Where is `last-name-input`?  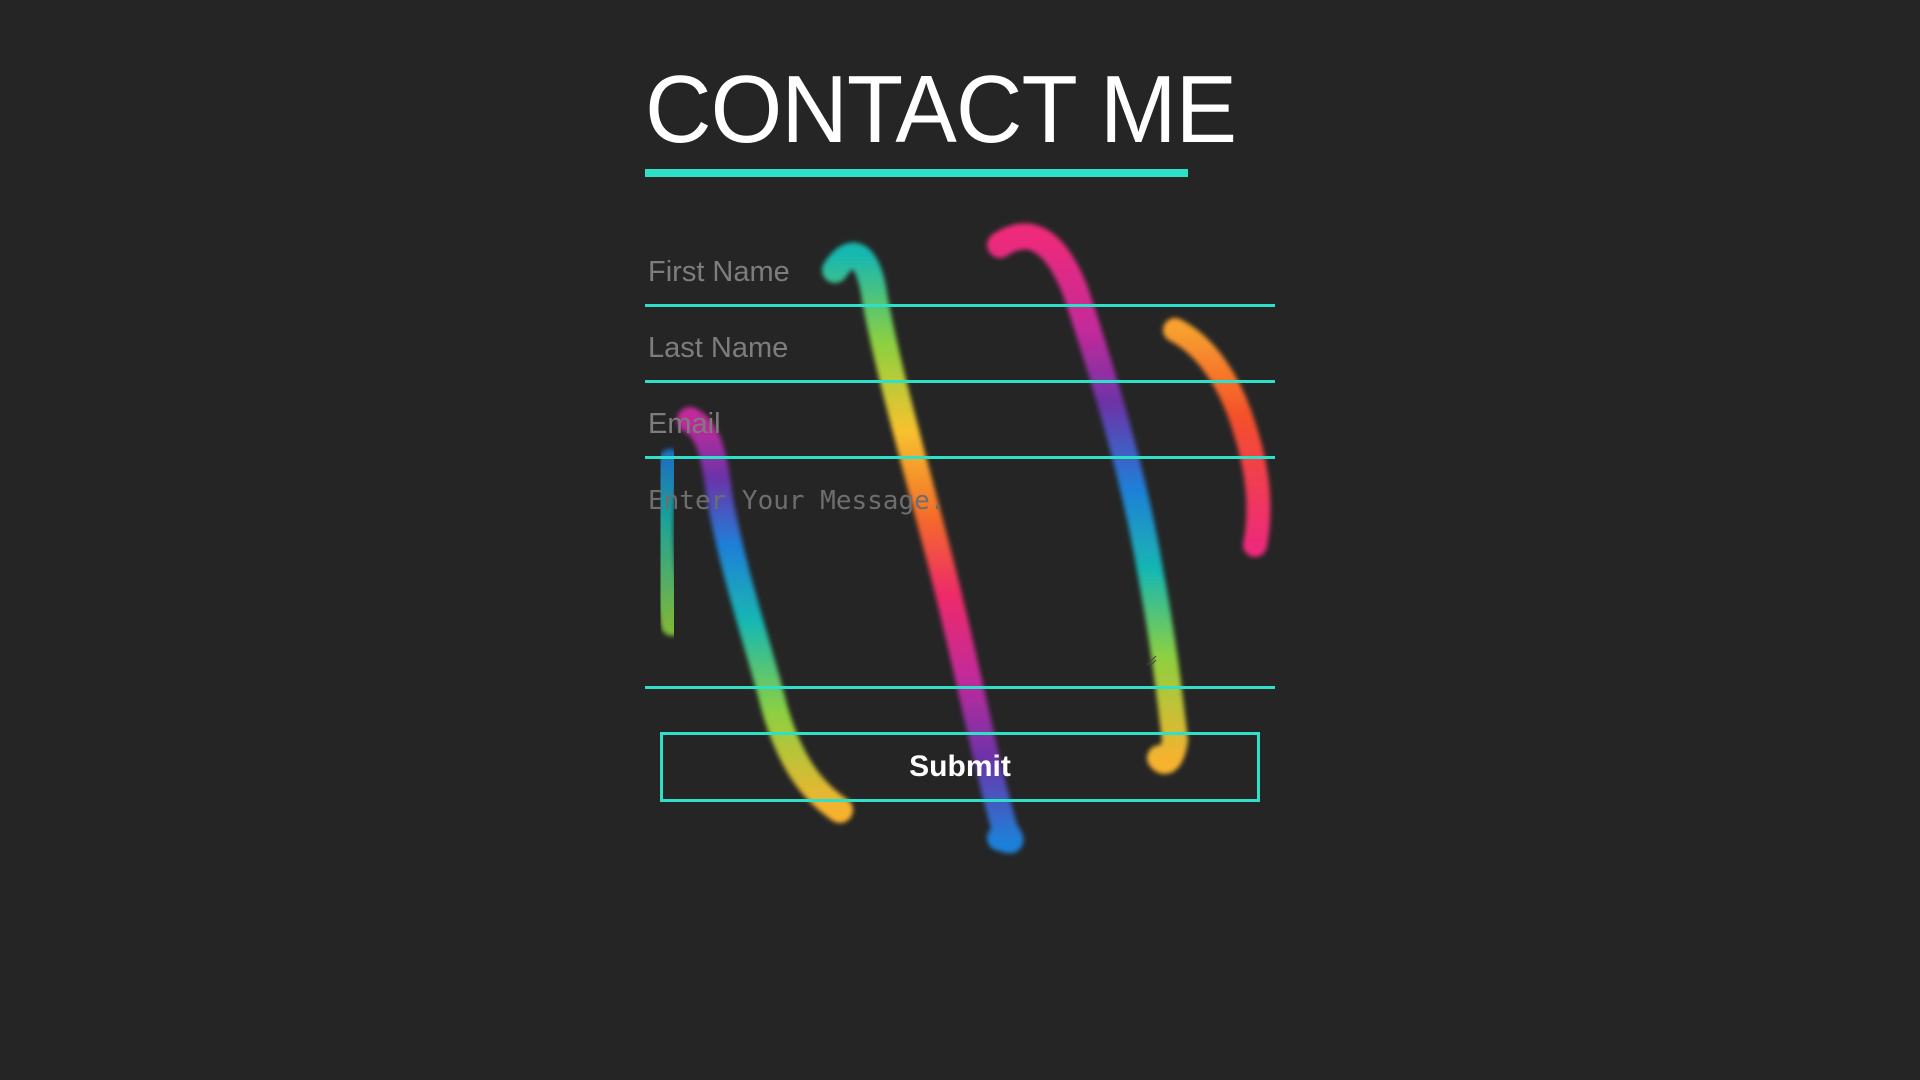 last-name-input is located at coordinates (958, 348).